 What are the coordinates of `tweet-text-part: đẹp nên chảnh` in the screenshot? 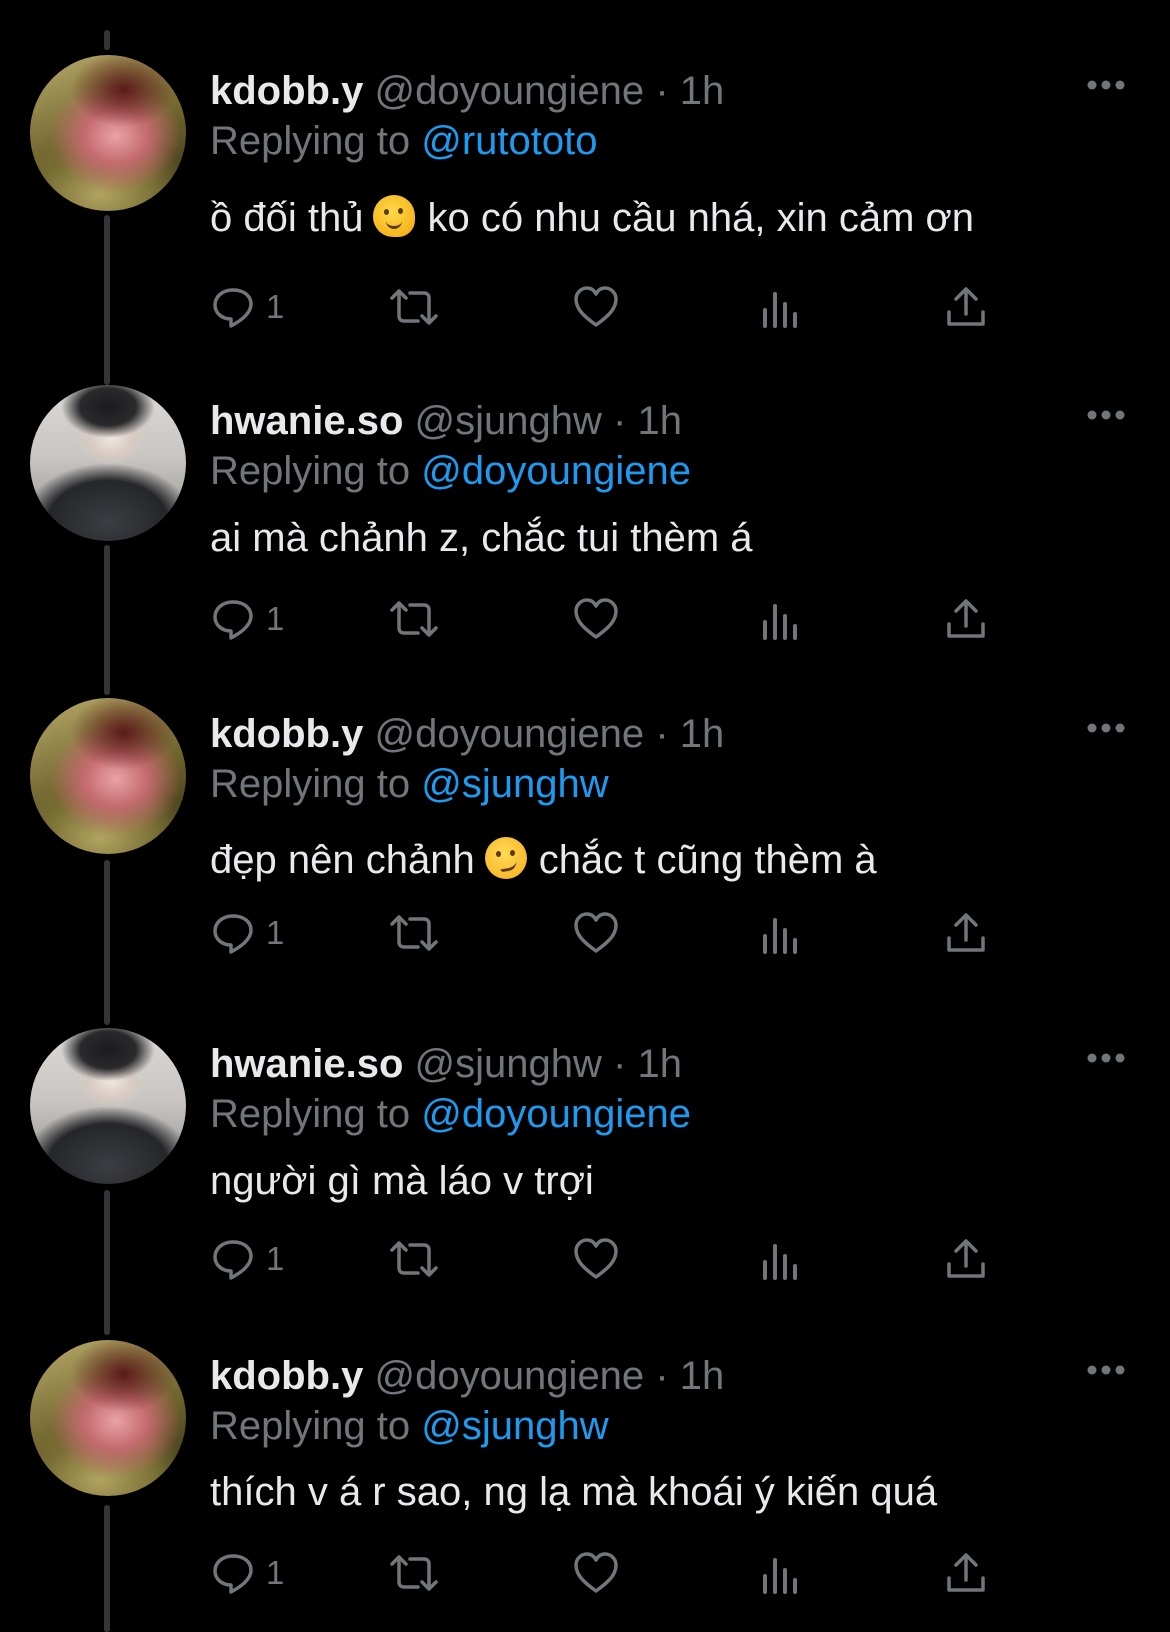 It's located at (342, 860).